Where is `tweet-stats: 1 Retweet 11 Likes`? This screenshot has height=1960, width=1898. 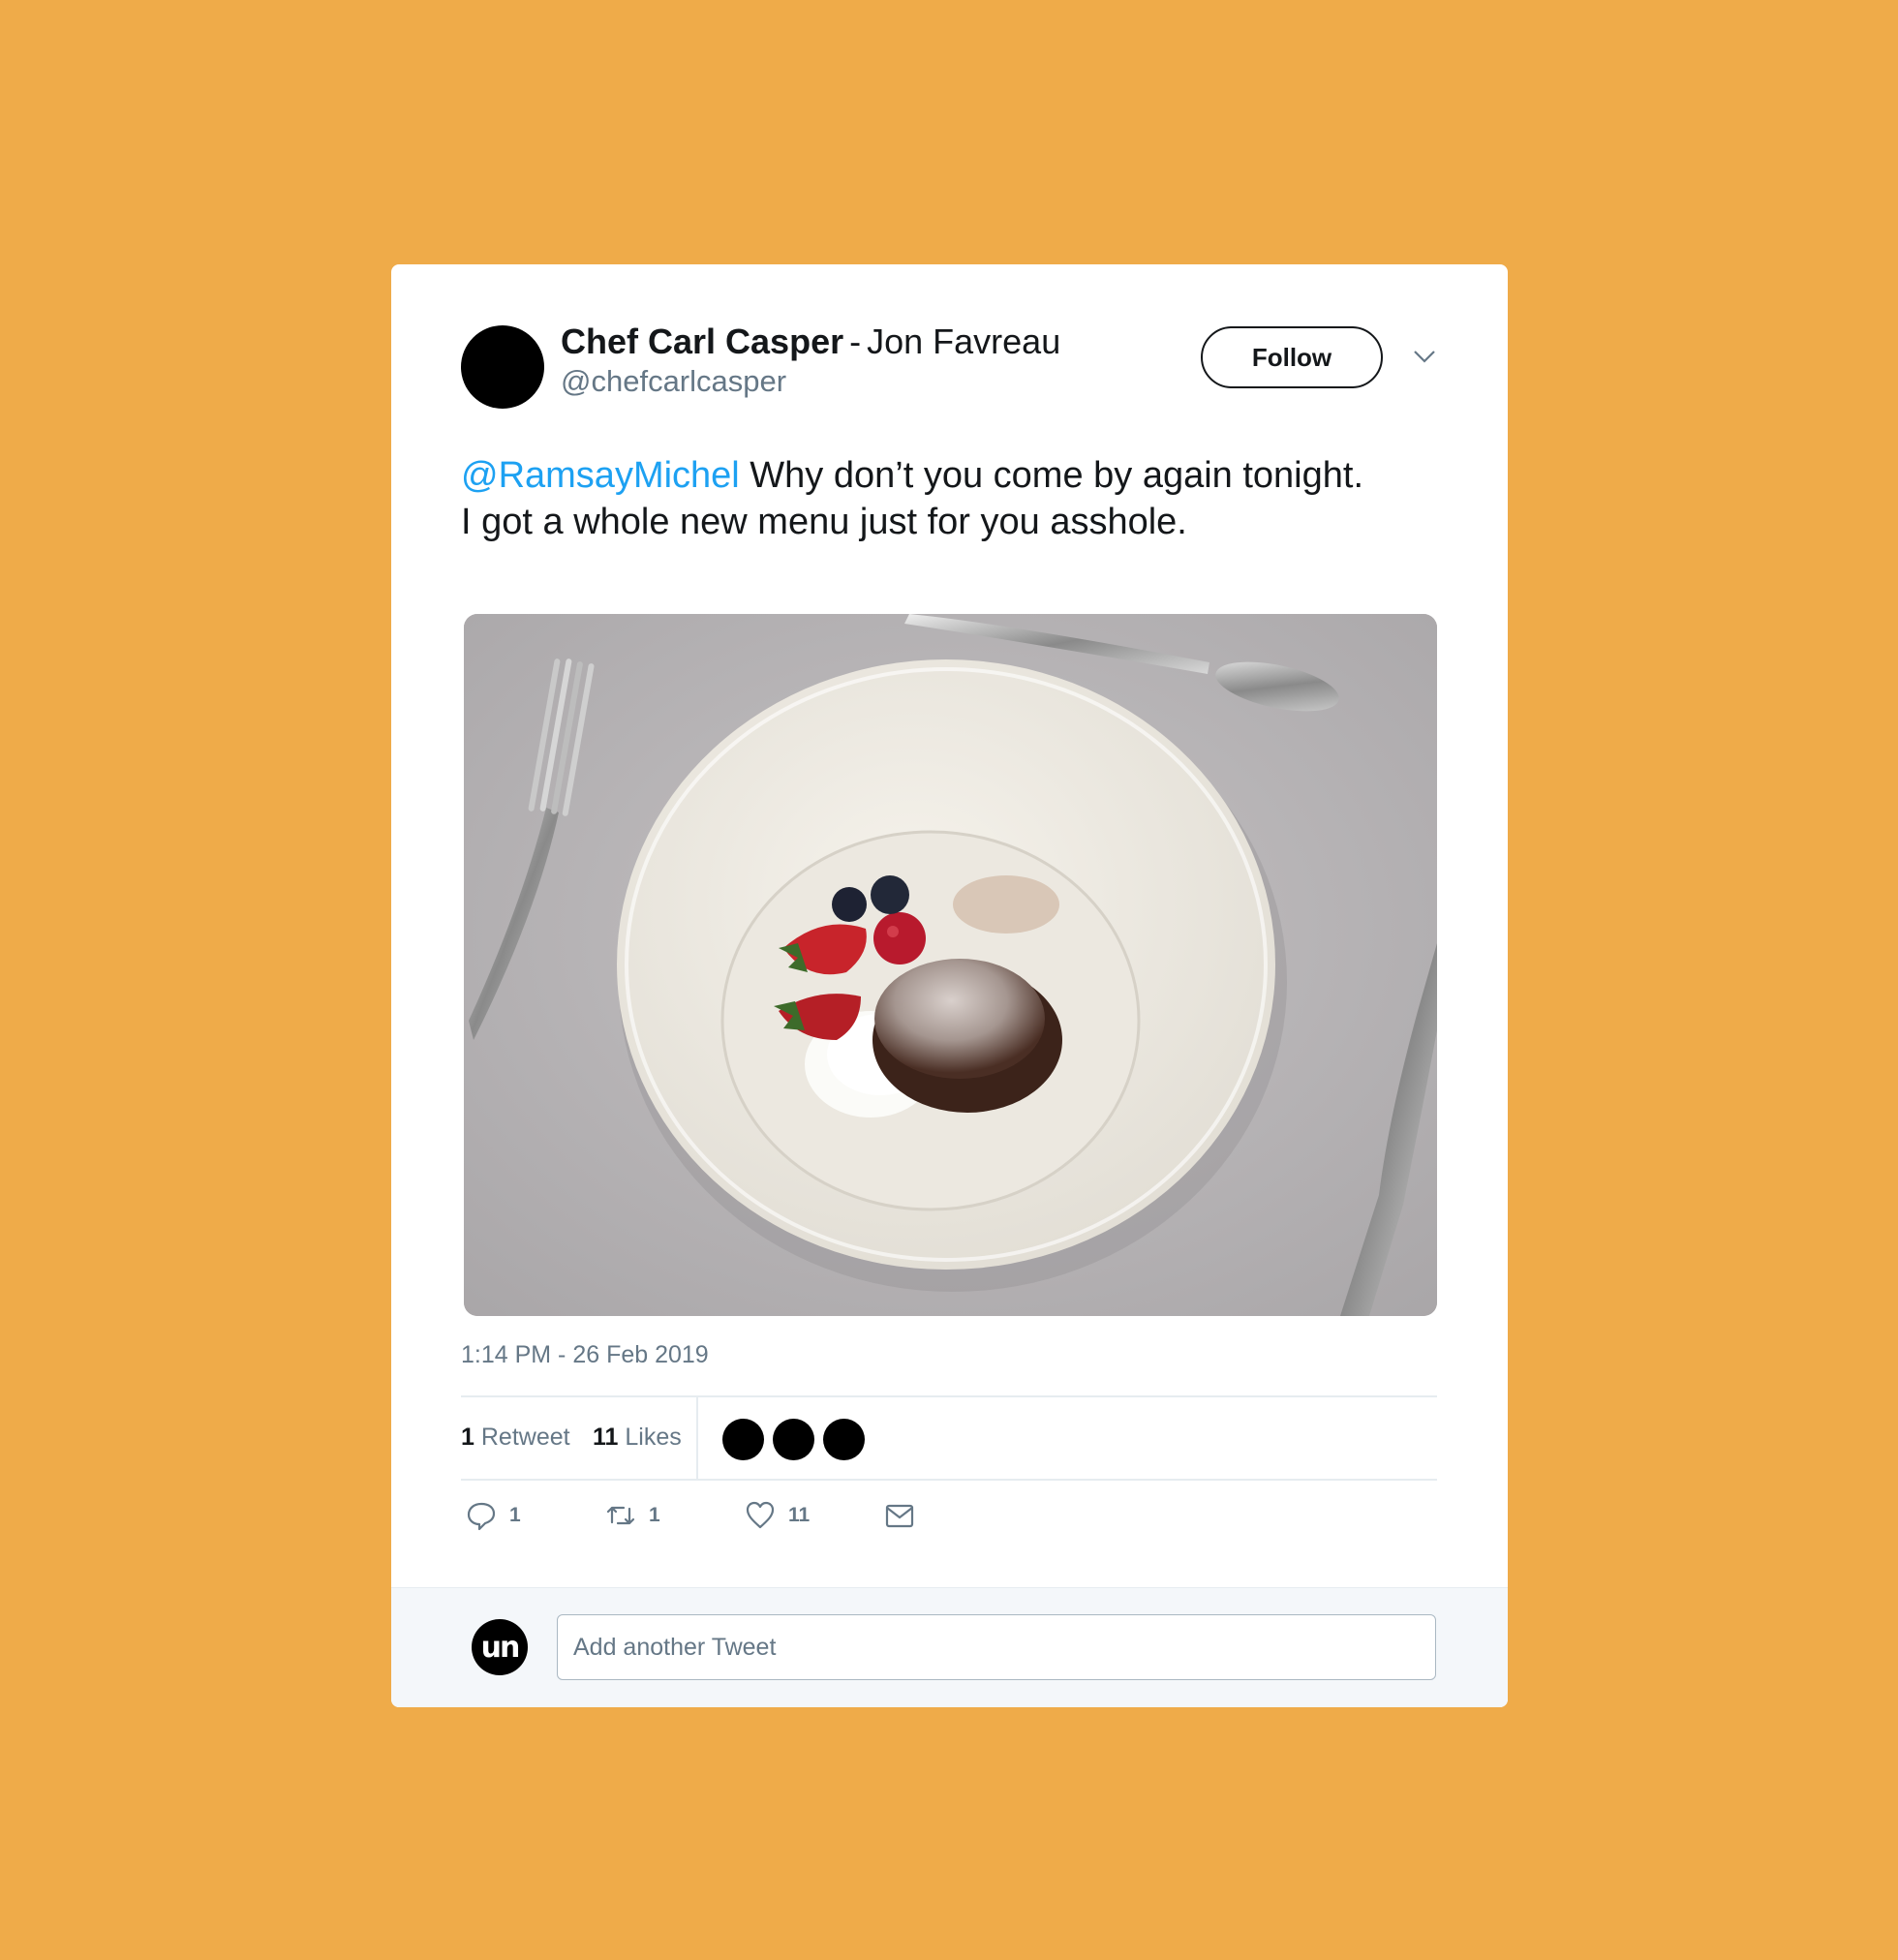 tweet-stats: 1 Retweet 11 Likes is located at coordinates (949, 1438).